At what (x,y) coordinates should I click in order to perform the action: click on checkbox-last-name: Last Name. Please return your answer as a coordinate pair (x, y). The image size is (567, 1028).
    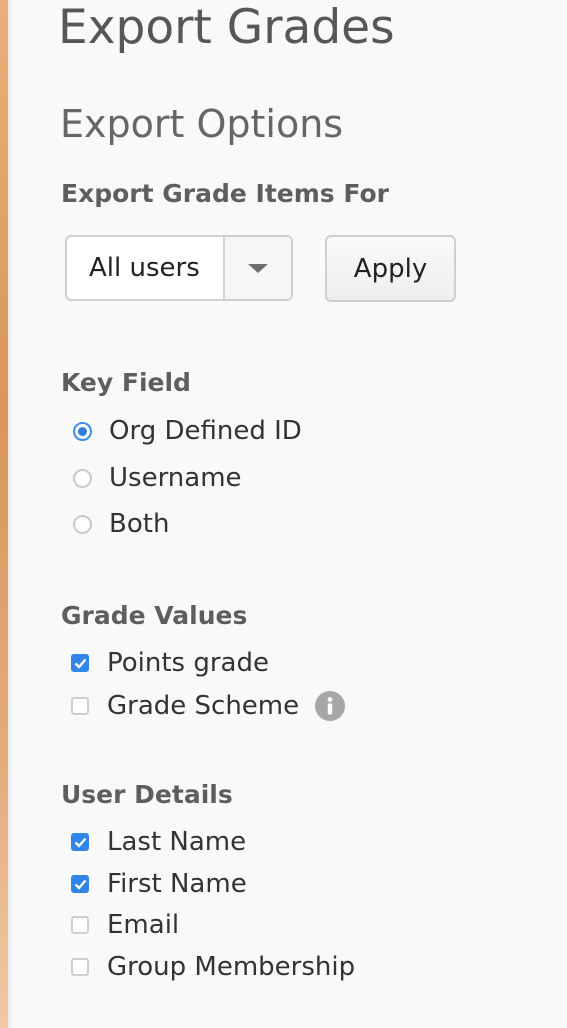
    Looking at the image, I should click on (158, 842).